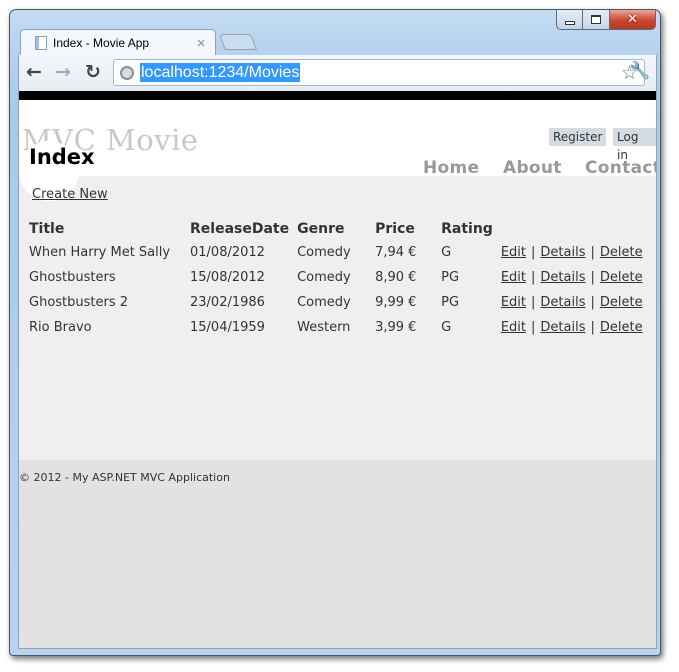  I want to click on cell-genre: Western, so click(324, 327).